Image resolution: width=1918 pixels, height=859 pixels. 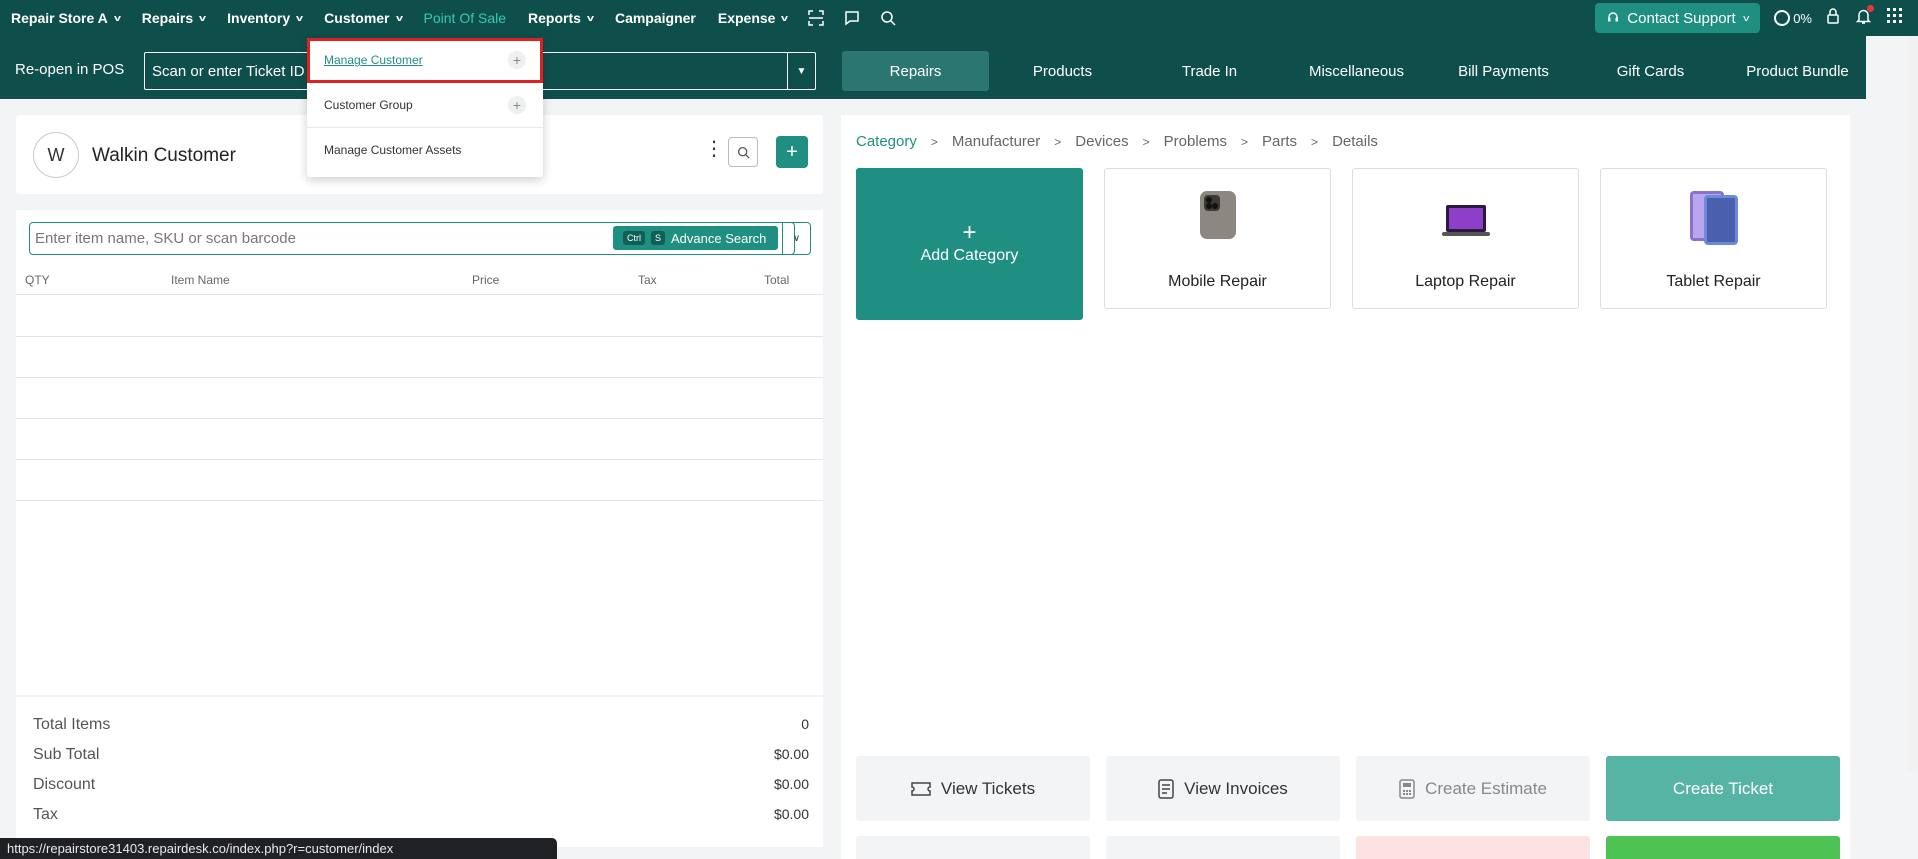 What do you see at coordinates (1650, 71) in the screenshot?
I see `tab-gift-cards: Gift Cards` at bounding box center [1650, 71].